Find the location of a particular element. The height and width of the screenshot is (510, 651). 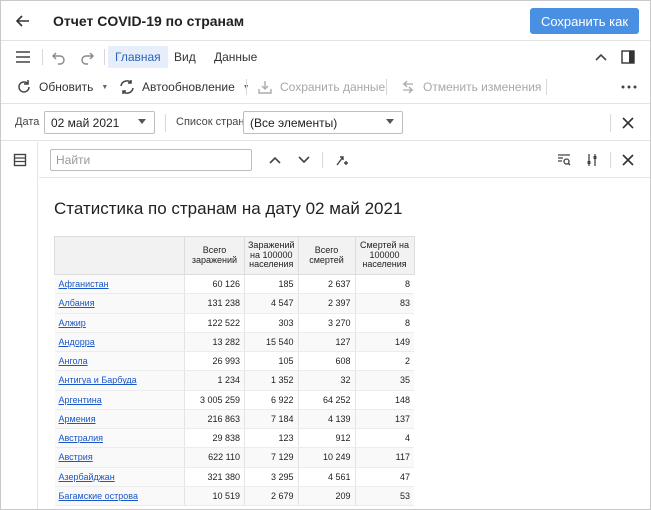

value-cell: 64 252 is located at coordinates (326, 400).